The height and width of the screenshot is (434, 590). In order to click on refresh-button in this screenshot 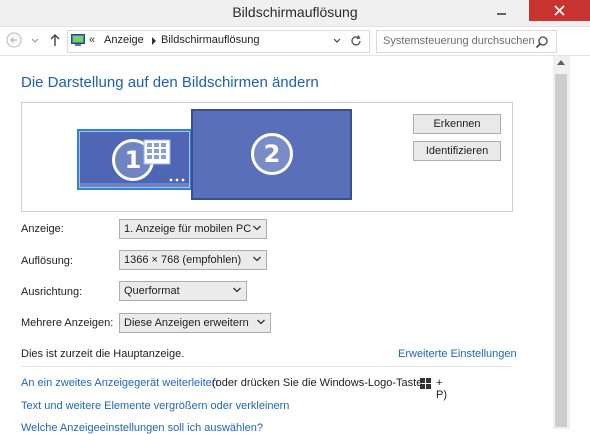, I will do `click(356, 41)`.